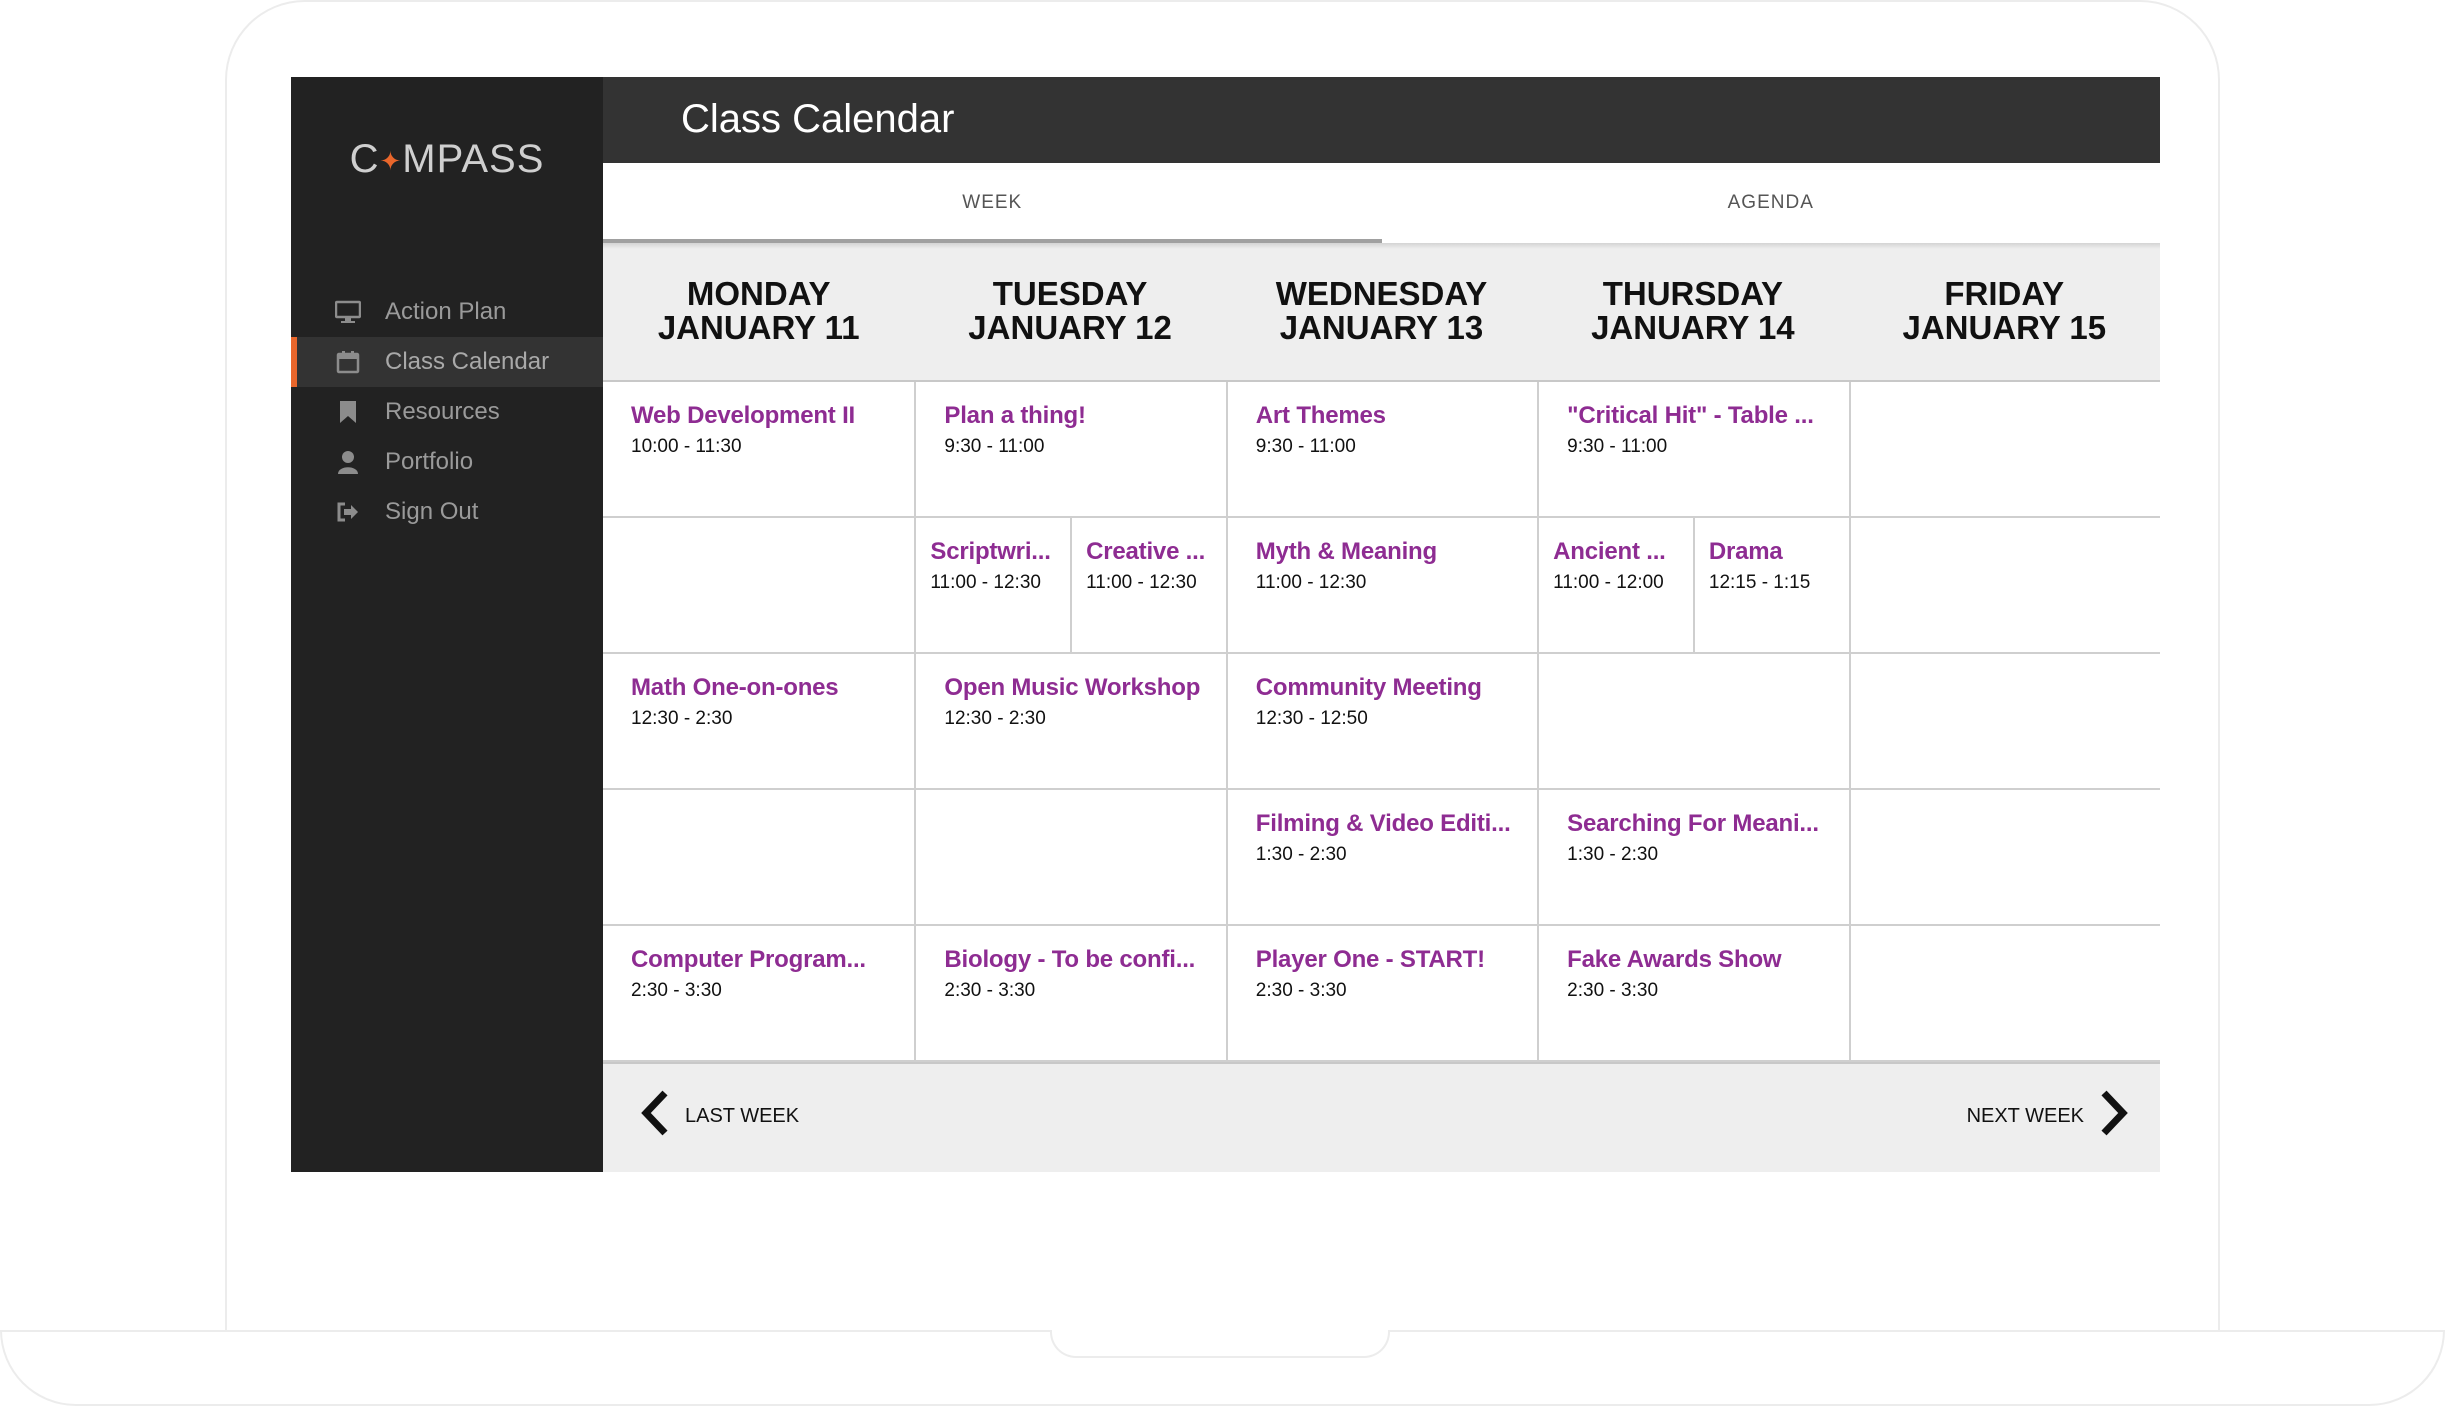  I want to click on event-title: Art Themes, so click(1320, 415).